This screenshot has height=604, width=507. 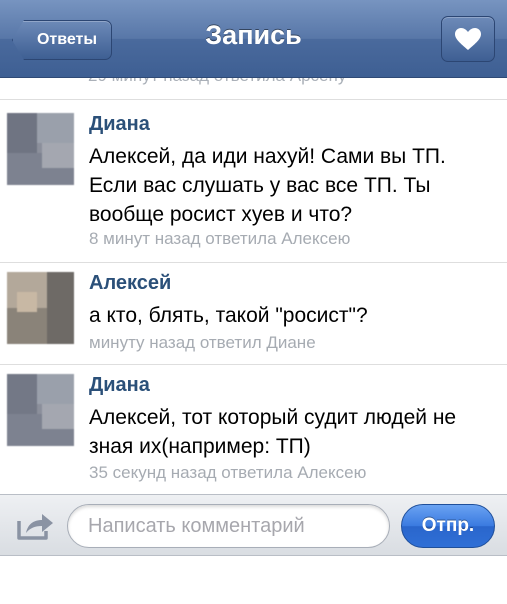 I want to click on comment-meta: минуту назад ответил Диане, so click(x=202, y=342).